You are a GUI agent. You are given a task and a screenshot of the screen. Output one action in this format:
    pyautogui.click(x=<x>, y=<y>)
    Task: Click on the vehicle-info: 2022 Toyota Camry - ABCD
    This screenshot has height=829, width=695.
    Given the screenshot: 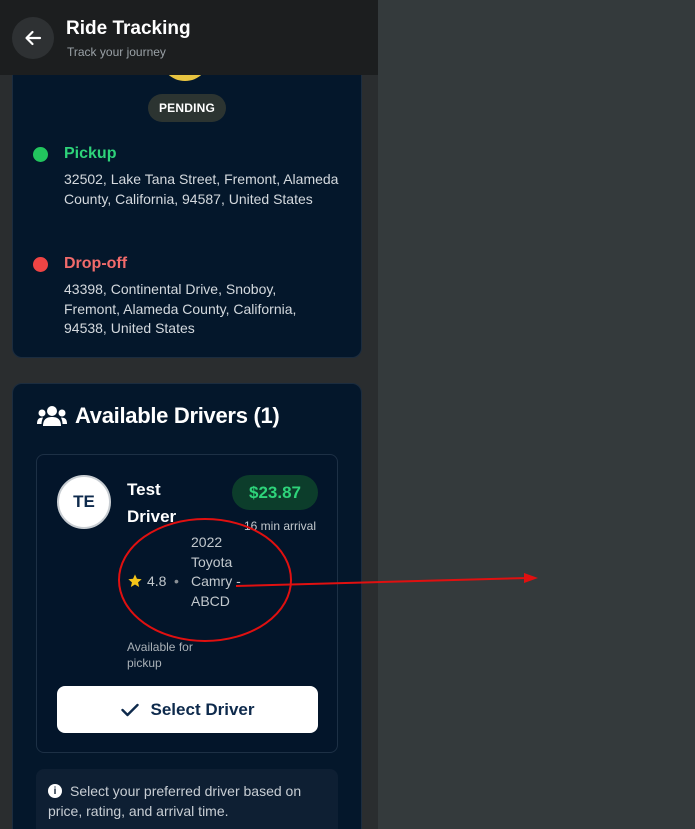 What is the action you would take?
    pyautogui.click(x=216, y=571)
    